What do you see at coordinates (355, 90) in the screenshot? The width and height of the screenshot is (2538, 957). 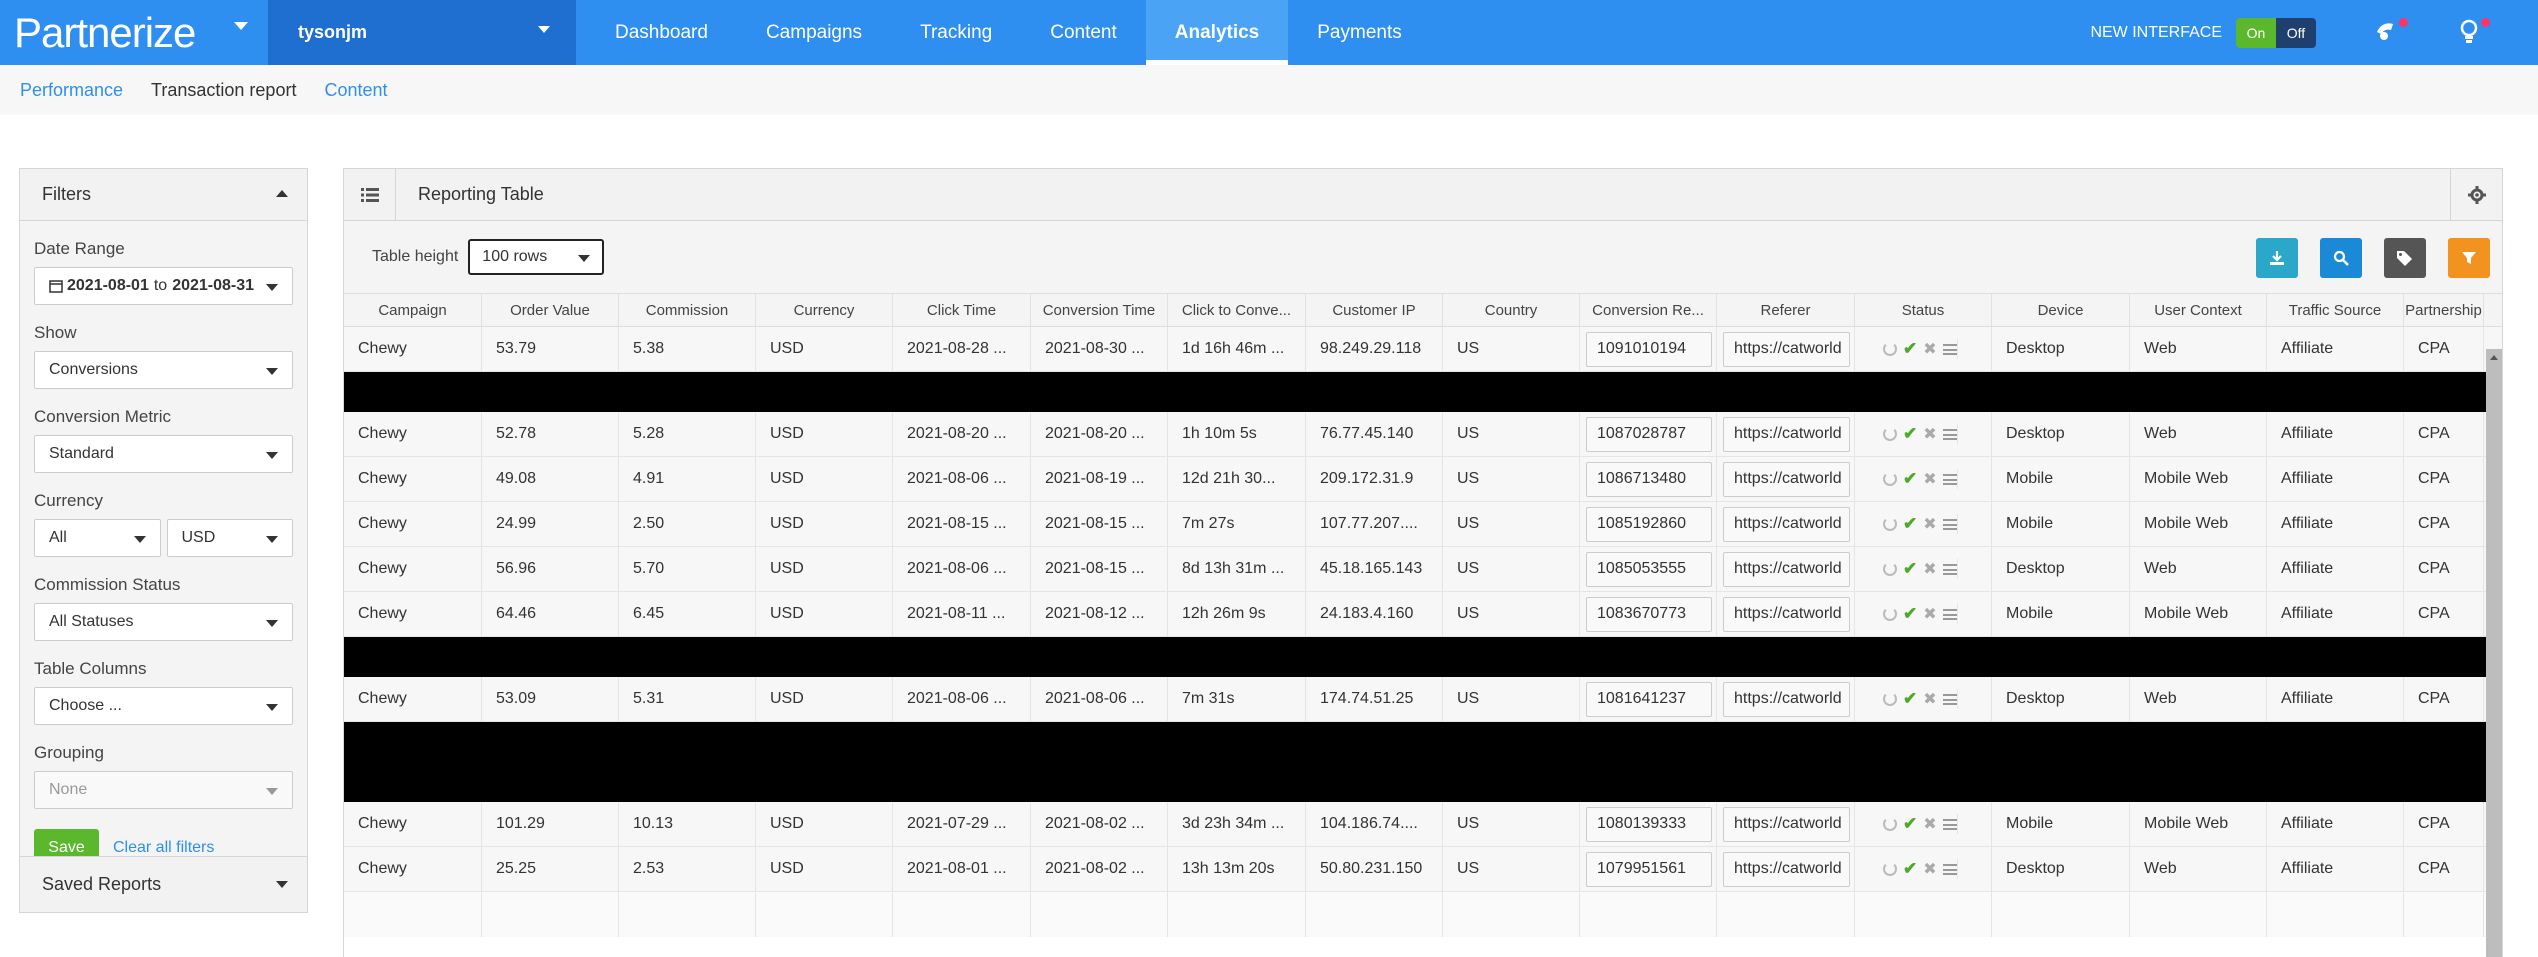 I see `subnav-content: Content` at bounding box center [355, 90].